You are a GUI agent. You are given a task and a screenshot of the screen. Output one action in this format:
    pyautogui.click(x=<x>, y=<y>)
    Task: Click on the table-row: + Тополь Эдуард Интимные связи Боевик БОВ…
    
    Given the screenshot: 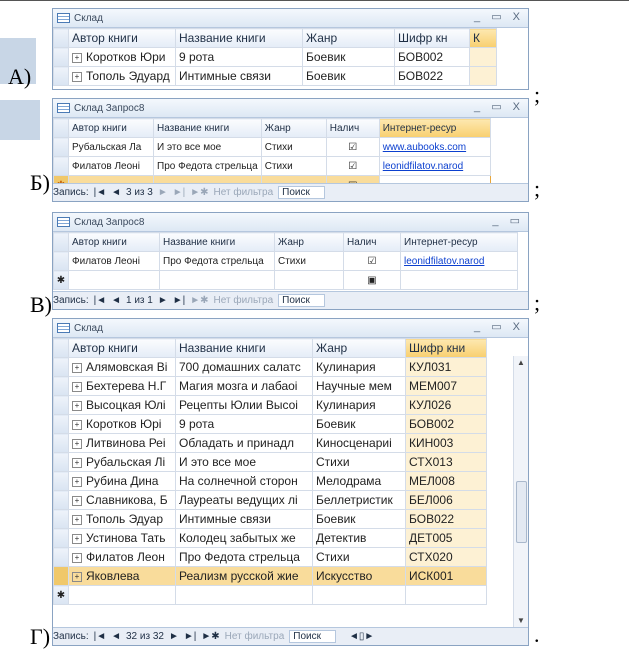 What is the action you would take?
    pyautogui.click(x=275, y=76)
    